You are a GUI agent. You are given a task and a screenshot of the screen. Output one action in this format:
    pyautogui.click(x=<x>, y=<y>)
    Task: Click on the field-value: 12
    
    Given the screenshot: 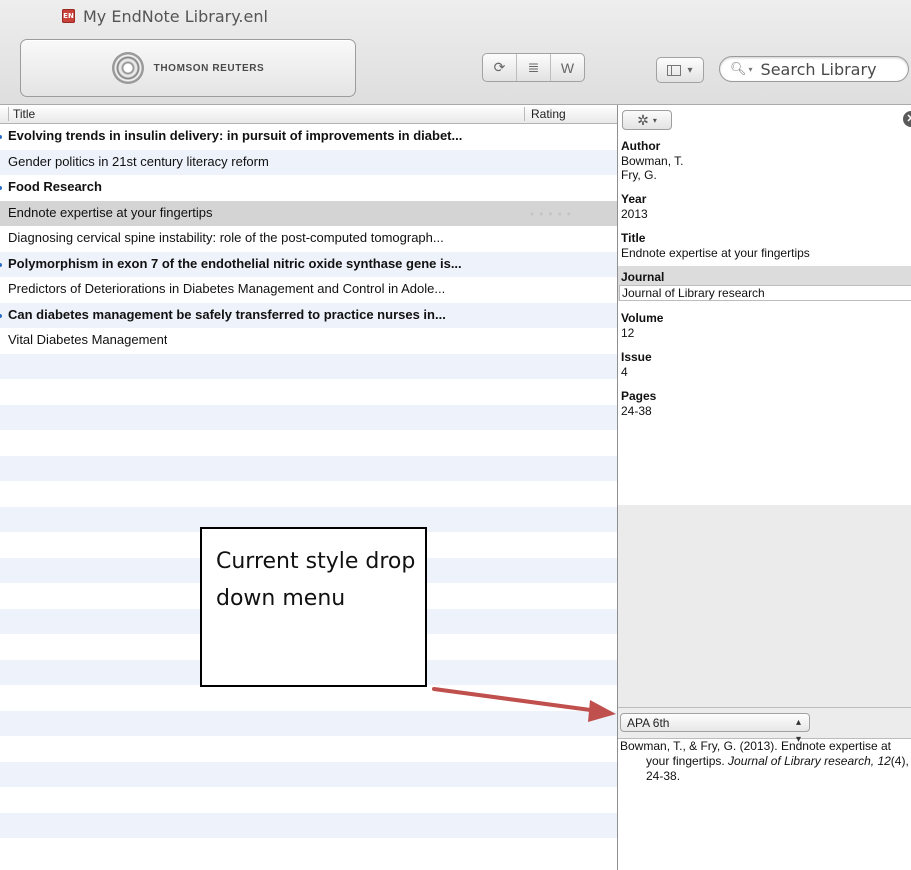 What is the action you would take?
    pyautogui.click(x=766, y=333)
    